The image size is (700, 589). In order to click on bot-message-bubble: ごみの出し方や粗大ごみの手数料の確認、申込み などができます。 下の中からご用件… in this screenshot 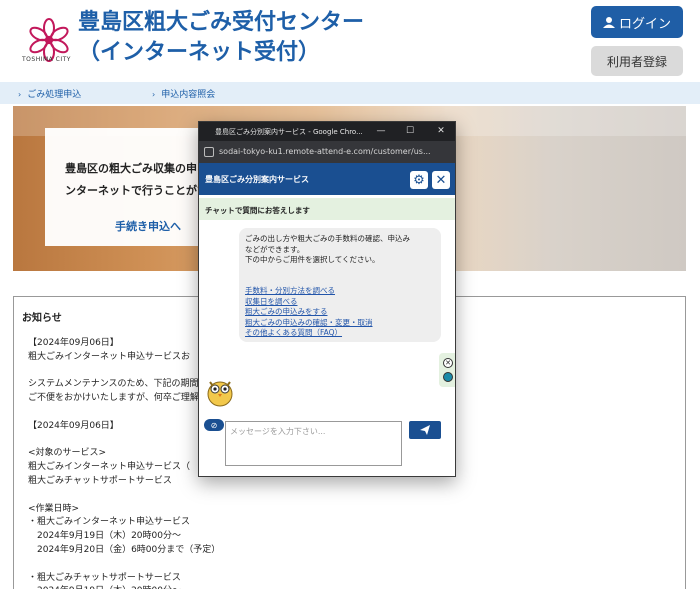, I will do `click(340, 285)`.